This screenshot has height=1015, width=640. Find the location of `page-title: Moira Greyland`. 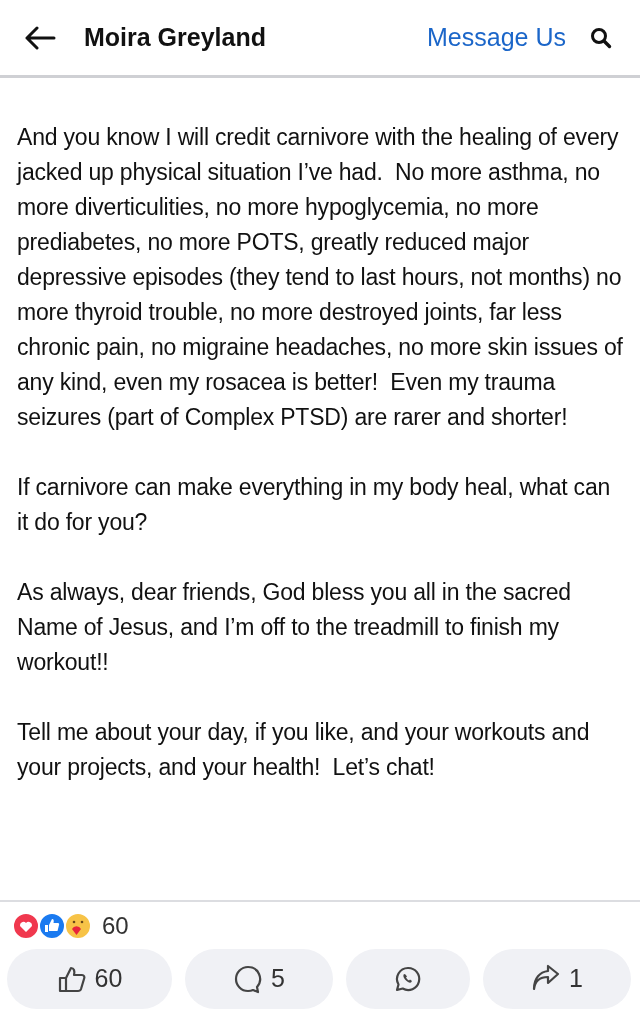

page-title: Moira Greyland is located at coordinates (175, 37).